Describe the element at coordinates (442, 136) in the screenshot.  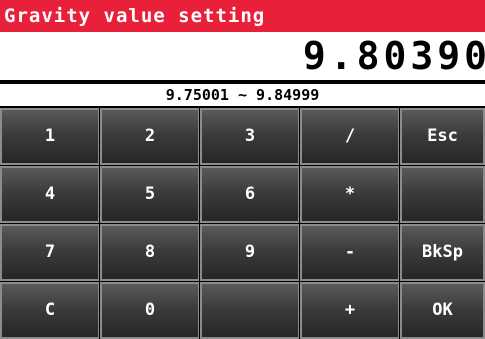
I see `key-esc: Esc` at that location.